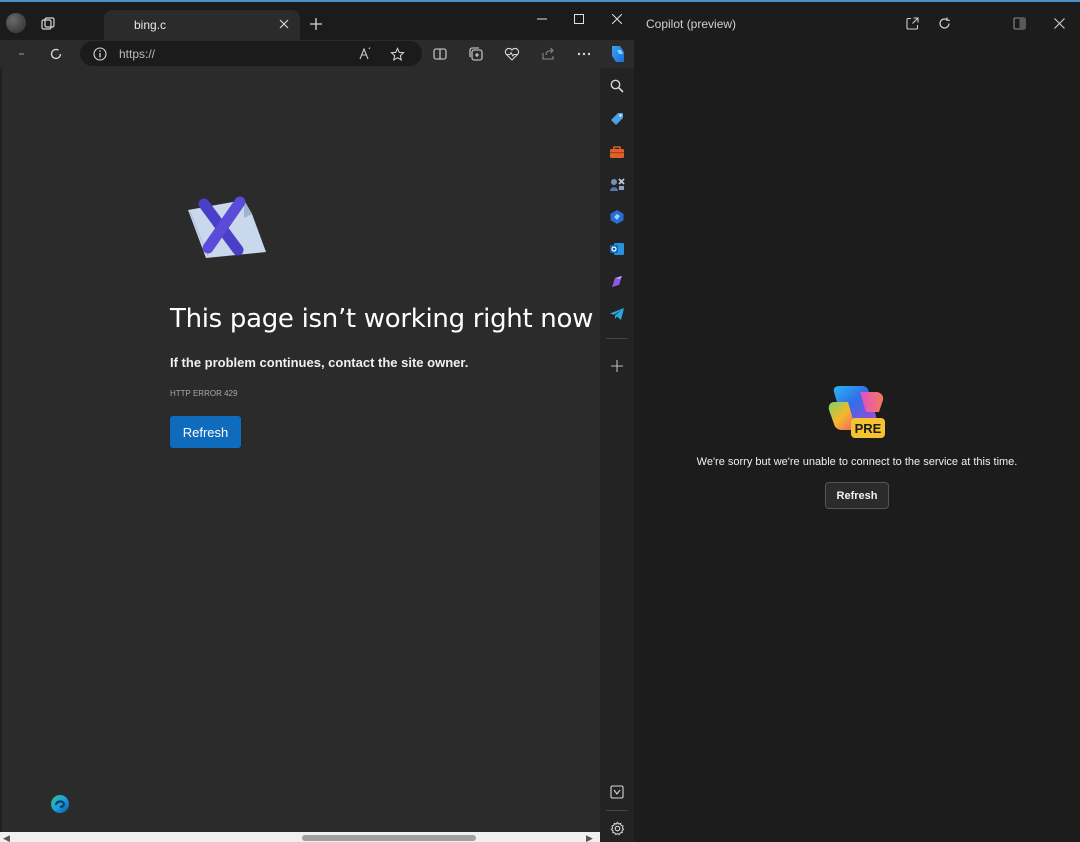 Image resolution: width=1080 pixels, height=842 pixels. I want to click on pane-layout-icon, so click(1019, 23).